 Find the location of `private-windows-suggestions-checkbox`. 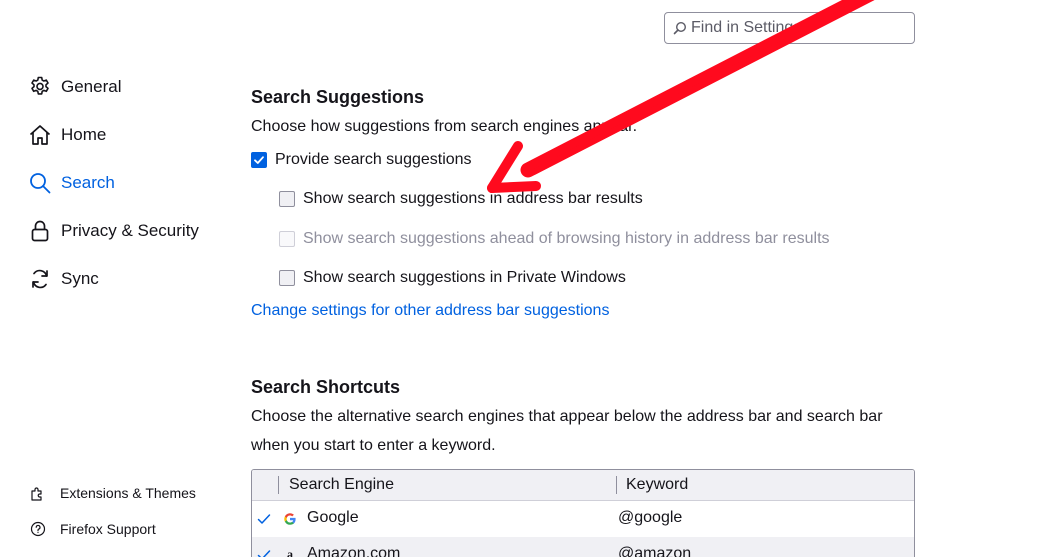

private-windows-suggestions-checkbox is located at coordinates (287, 278).